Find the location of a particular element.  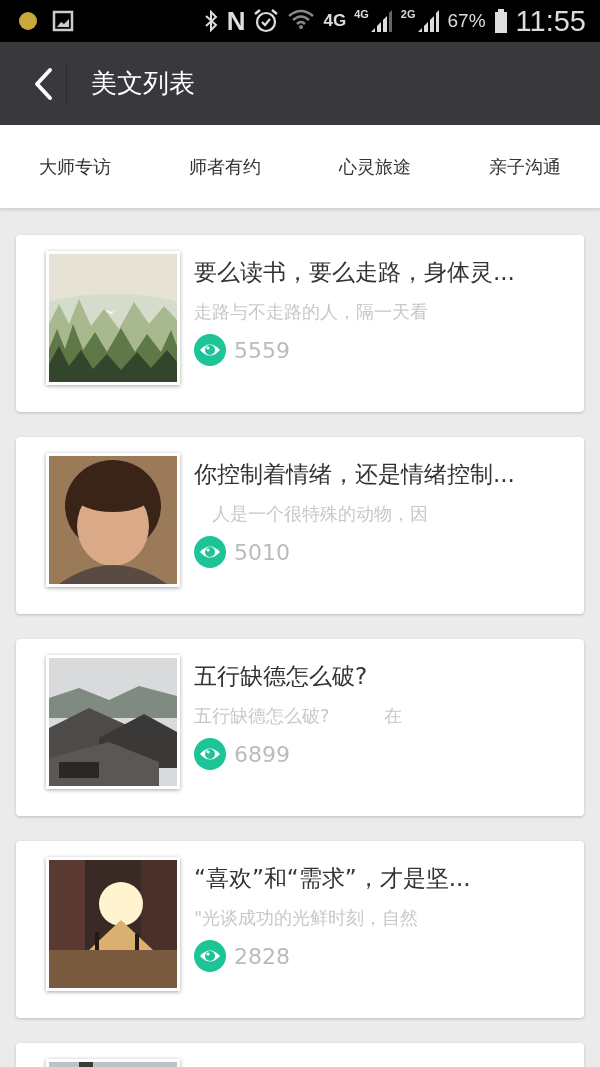

nfc-icon: N is located at coordinates (236, 21).